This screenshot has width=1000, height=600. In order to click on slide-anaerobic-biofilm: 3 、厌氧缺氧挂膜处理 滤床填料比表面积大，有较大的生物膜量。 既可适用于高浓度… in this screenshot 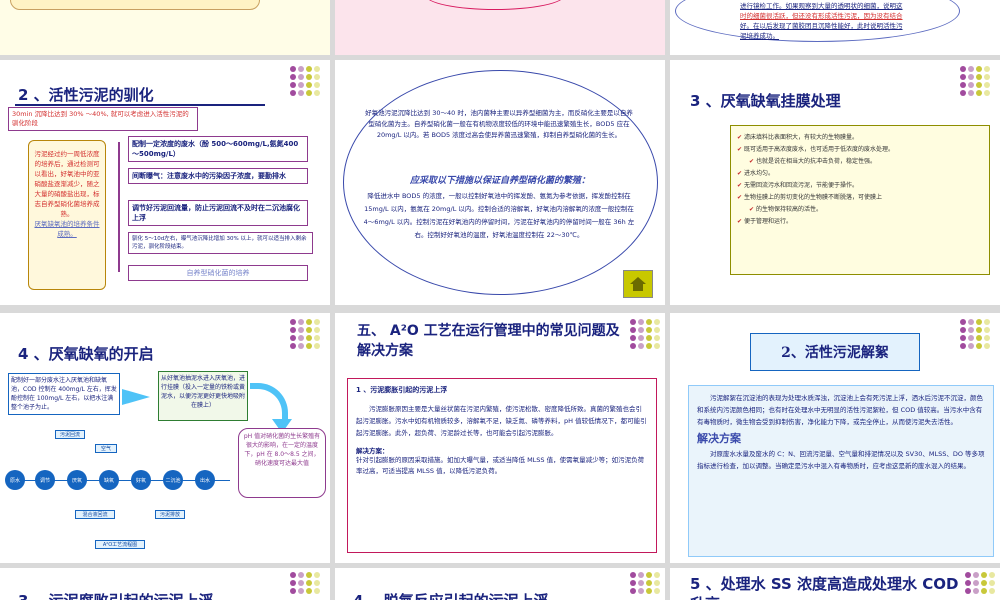, I will do `click(835, 182)`.